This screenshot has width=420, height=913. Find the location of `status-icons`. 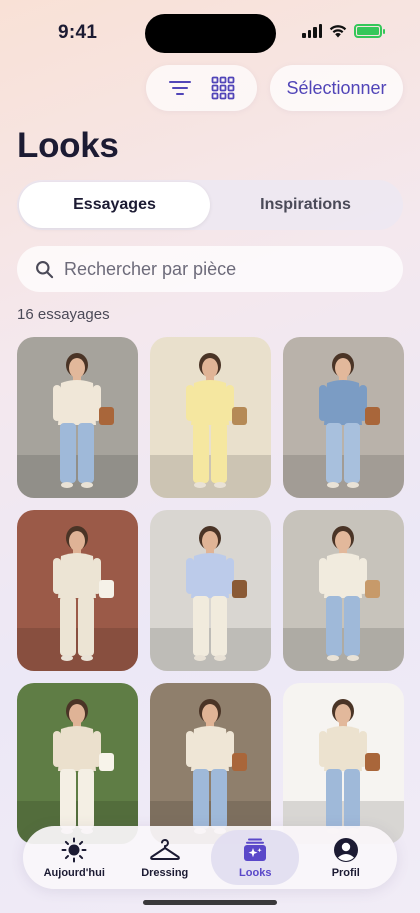

status-icons is located at coordinates (343, 31).